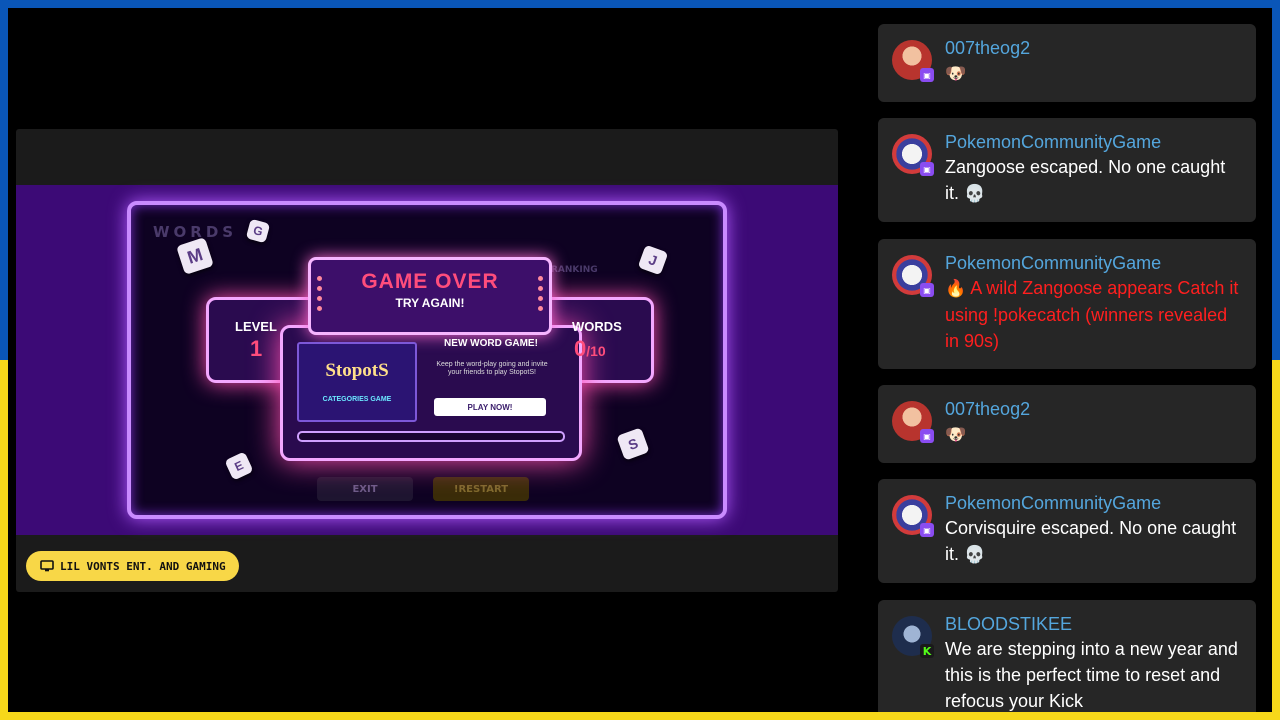  I want to click on kick-icon: K, so click(927, 651).